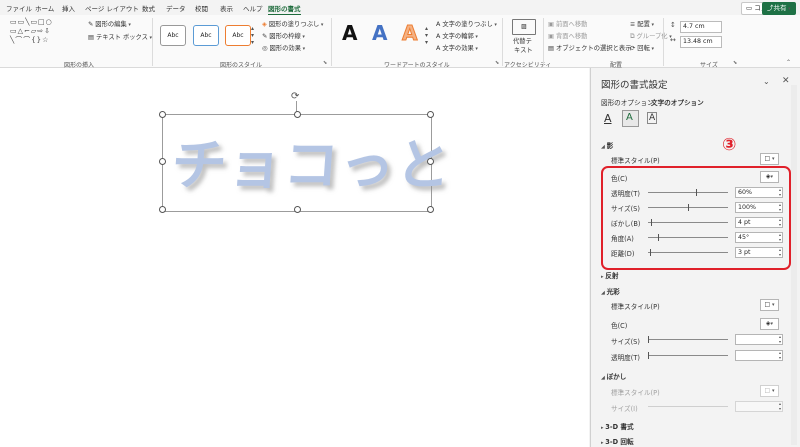 The width and height of the screenshot is (800, 447). Describe the element at coordinates (673, 25) in the screenshot. I see `height-icon: ↕` at that location.